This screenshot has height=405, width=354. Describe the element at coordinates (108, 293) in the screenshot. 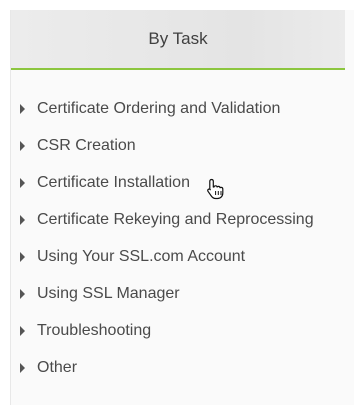

I see `task-item-label: Using SSL Manager` at that location.